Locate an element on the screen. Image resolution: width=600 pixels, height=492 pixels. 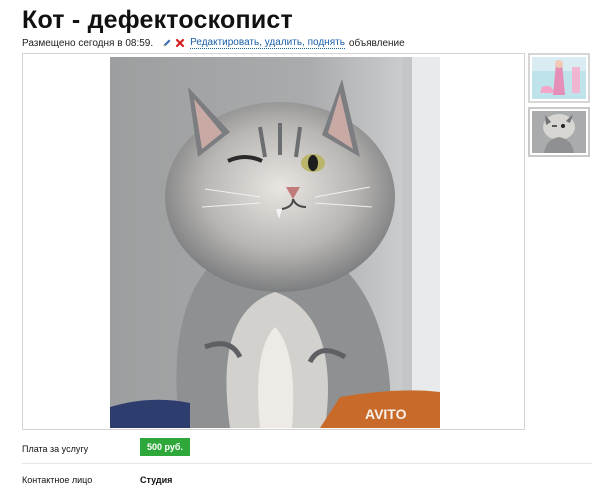
delete-icon is located at coordinates (180, 43).